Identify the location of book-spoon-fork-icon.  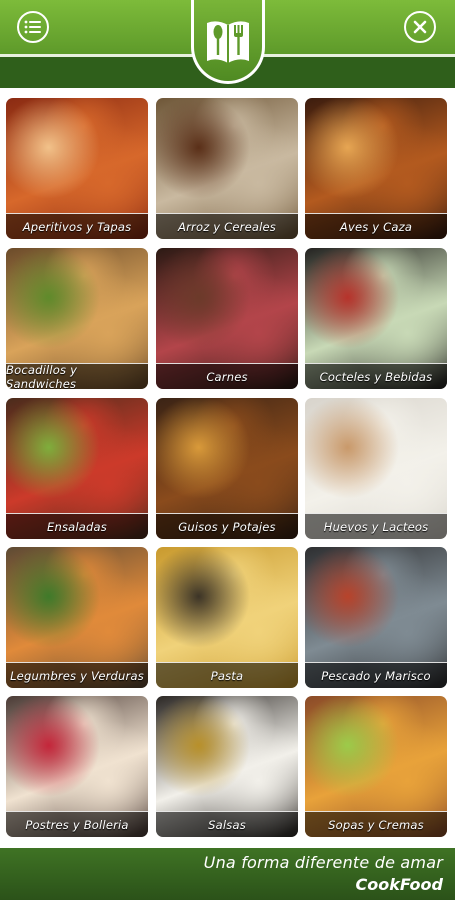
(228, 41).